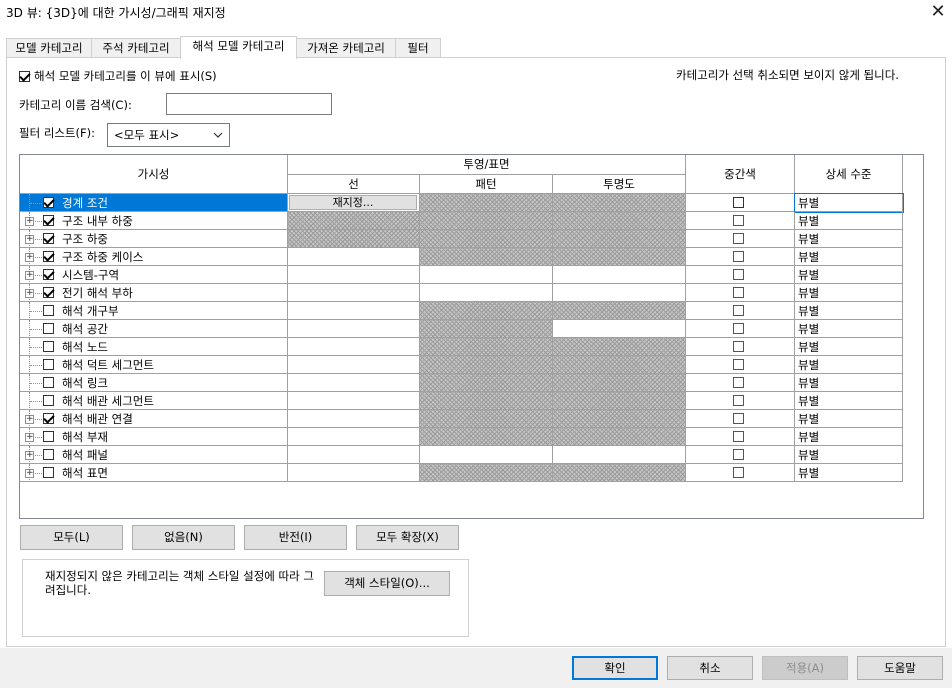 The width and height of the screenshot is (952, 688). I want to click on category-cell: + 전기 해석 부하, so click(154, 293).